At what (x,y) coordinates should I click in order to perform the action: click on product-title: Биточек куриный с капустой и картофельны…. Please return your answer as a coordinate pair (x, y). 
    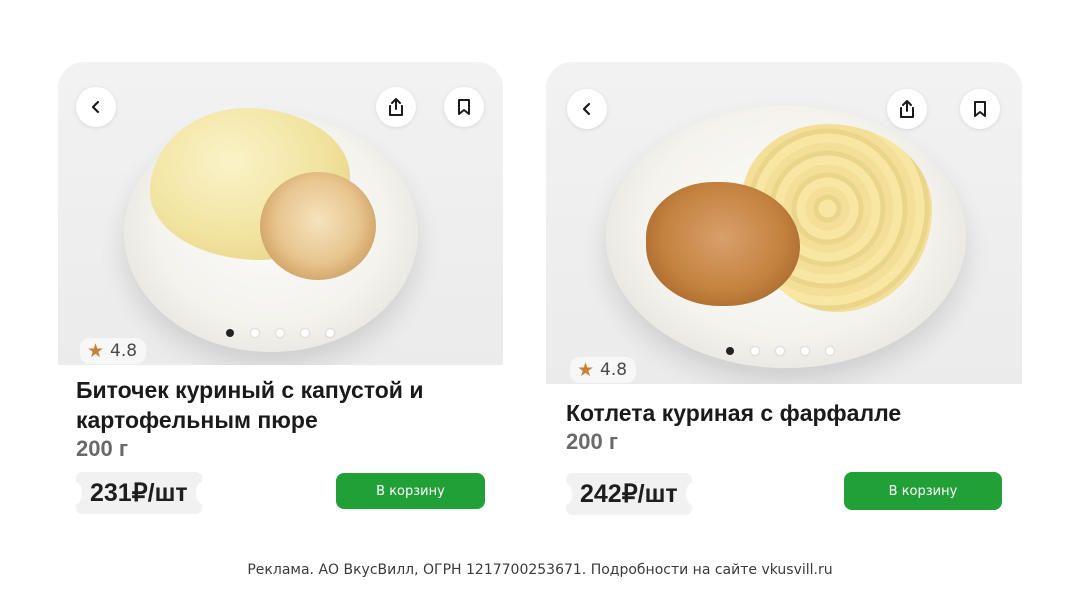
    Looking at the image, I should click on (286, 405).